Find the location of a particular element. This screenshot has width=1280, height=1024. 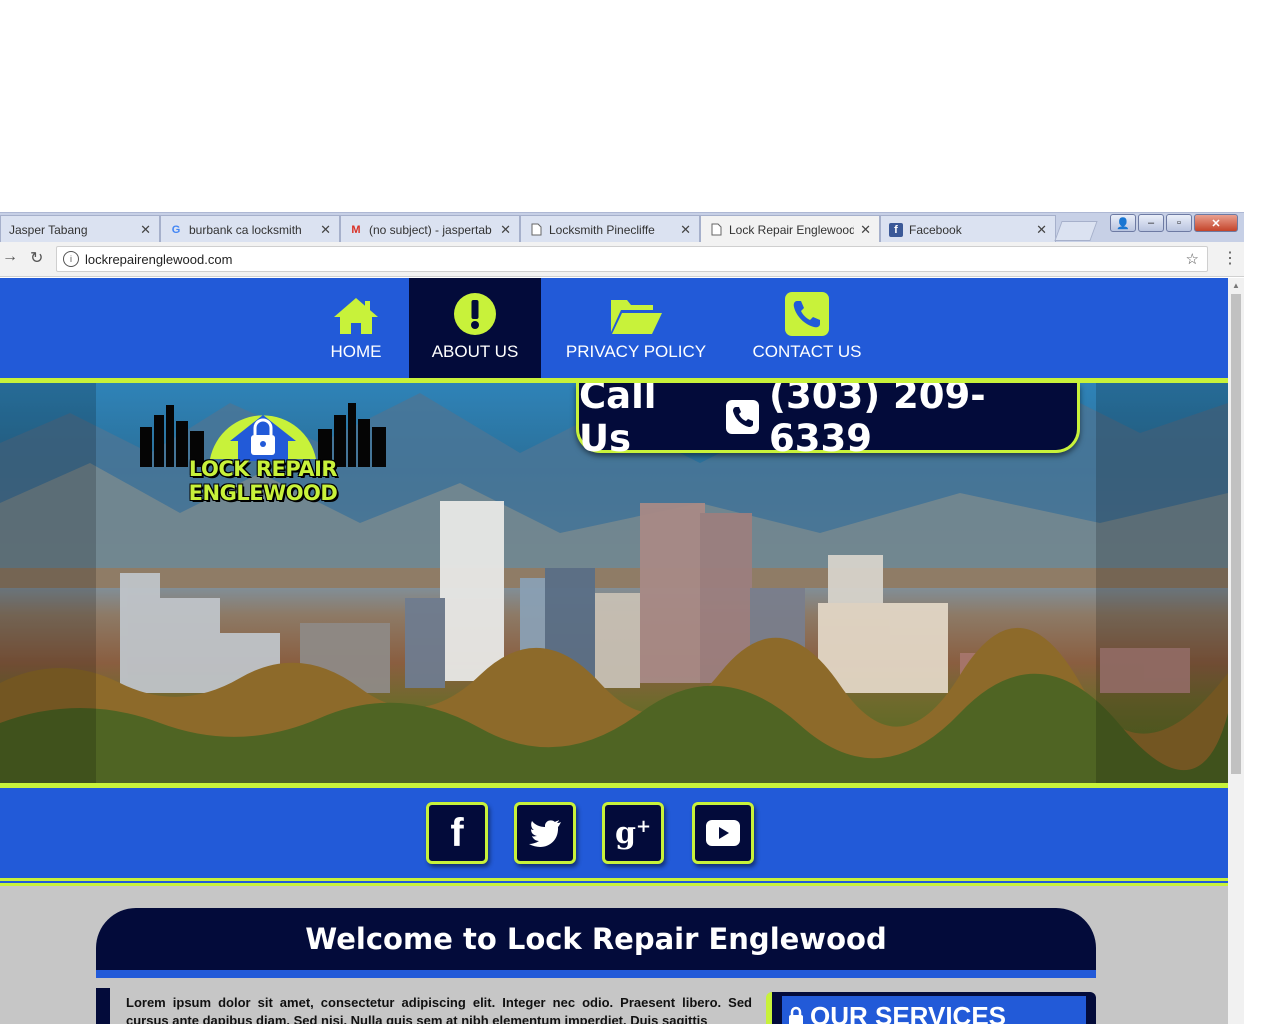

address-bar: i lockrepairenglewood.com ☆ is located at coordinates (632, 259).